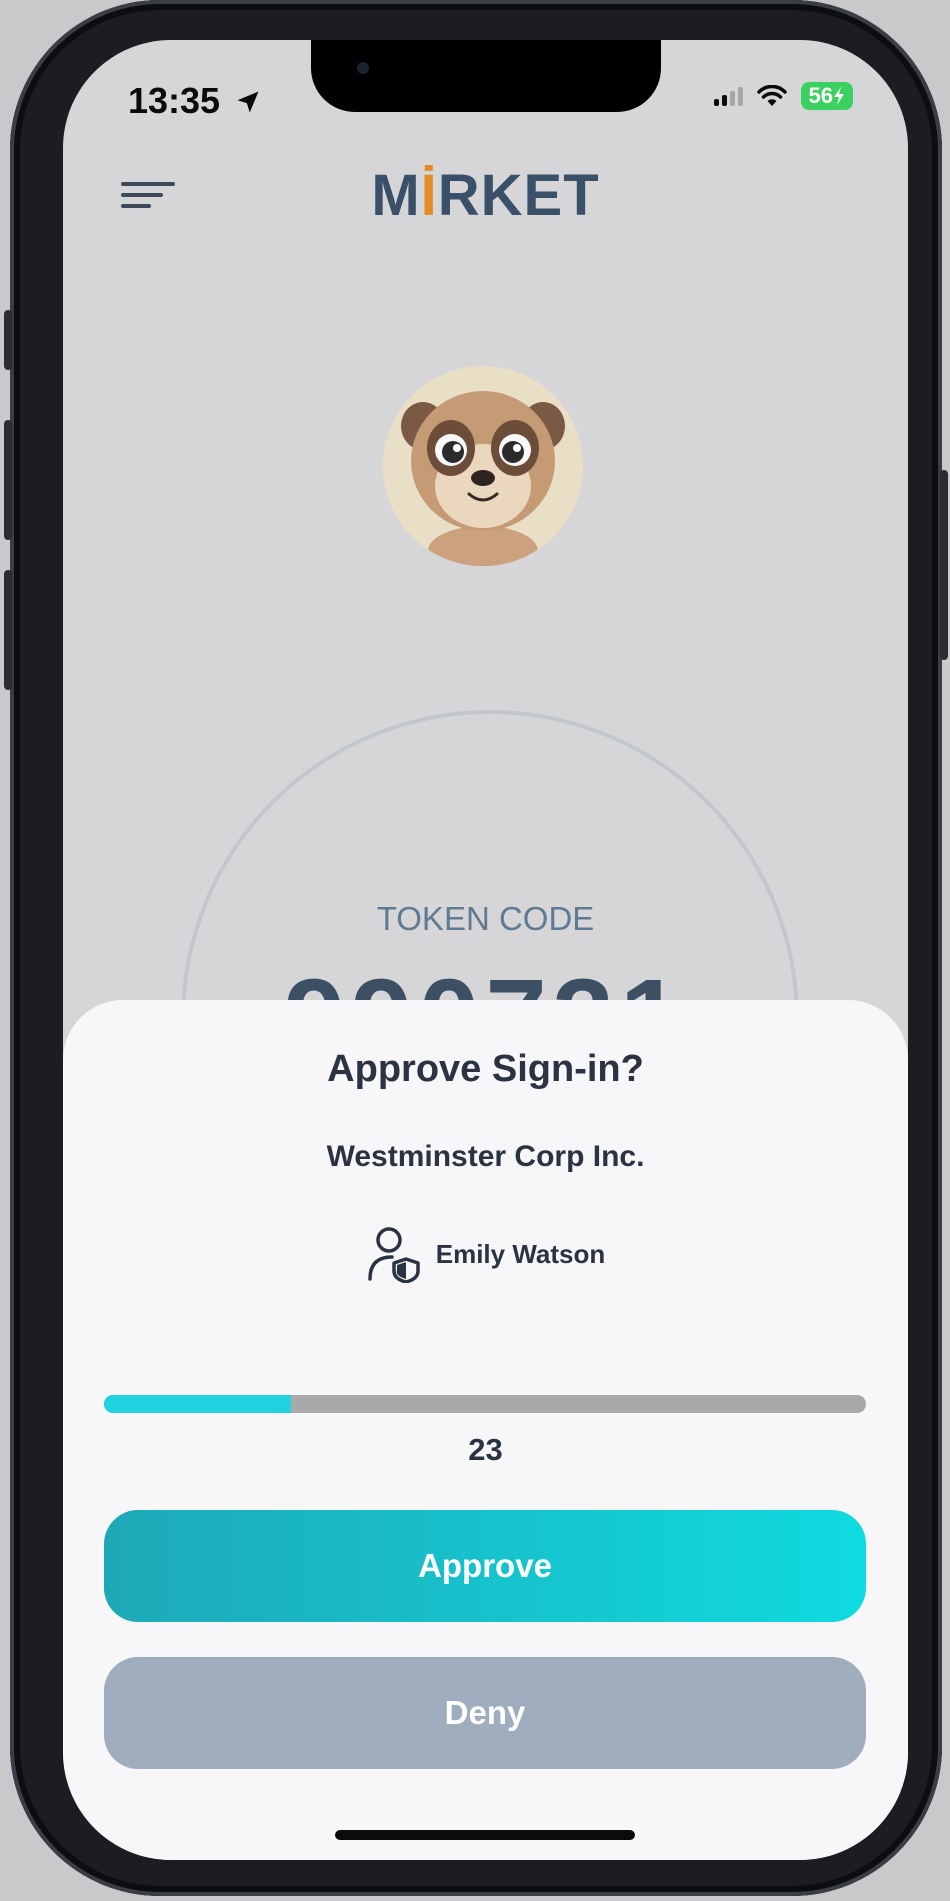 Image resolution: width=950 pixels, height=1901 pixels. Describe the element at coordinates (174, 100) in the screenshot. I see `status-time-text: 13:35` at that location.